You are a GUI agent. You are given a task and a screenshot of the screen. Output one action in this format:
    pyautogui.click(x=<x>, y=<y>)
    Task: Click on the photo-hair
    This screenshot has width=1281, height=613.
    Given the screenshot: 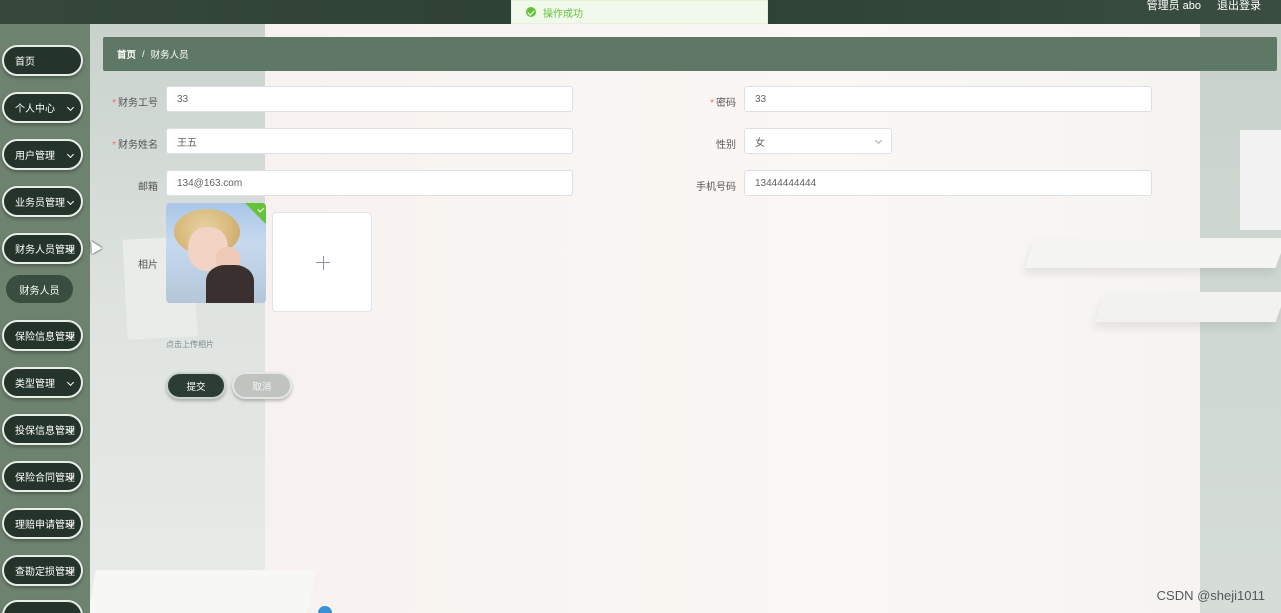 What is the action you would take?
    pyautogui.click(x=230, y=284)
    